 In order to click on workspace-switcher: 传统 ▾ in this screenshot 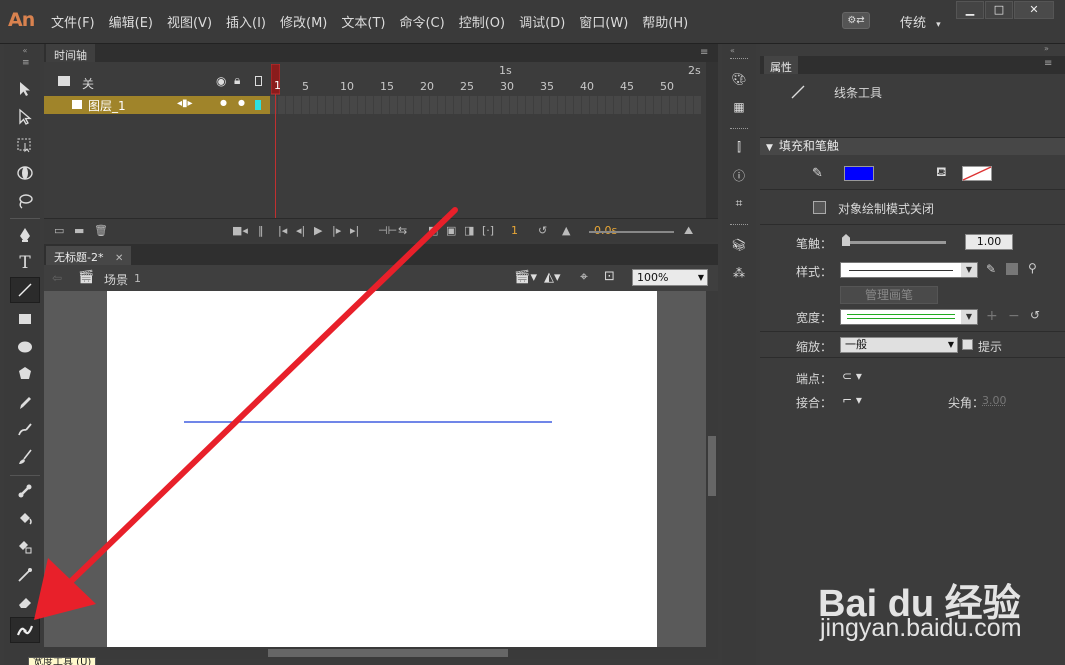, I will do `click(920, 21)`.